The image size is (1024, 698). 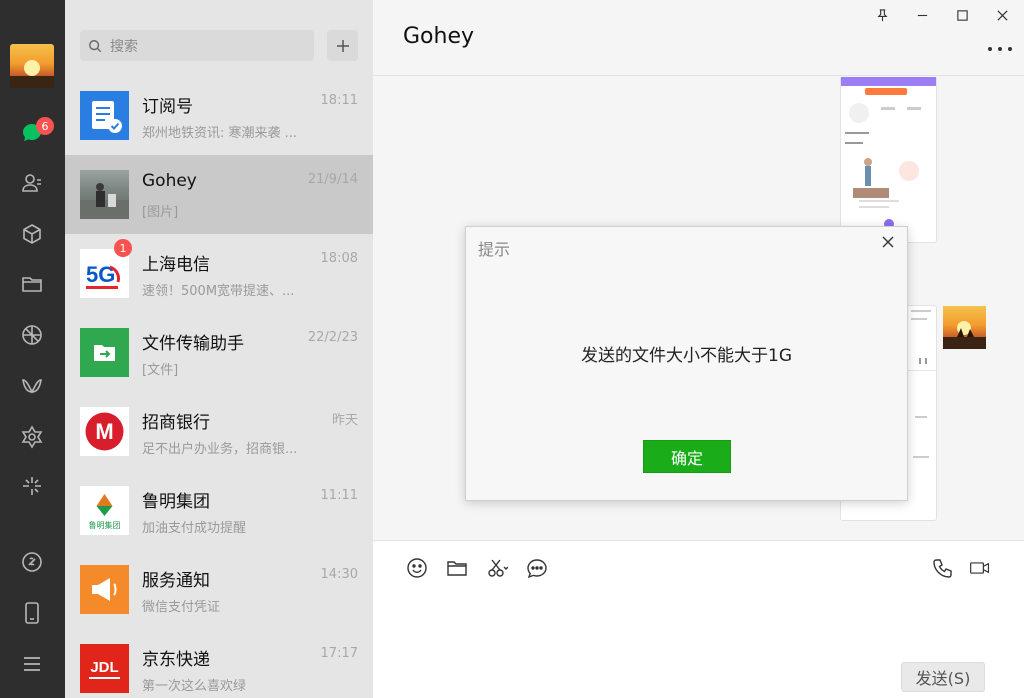 What do you see at coordinates (922, 15) in the screenshot?
I see `minimize-icon` at bounding box center [922, 15].